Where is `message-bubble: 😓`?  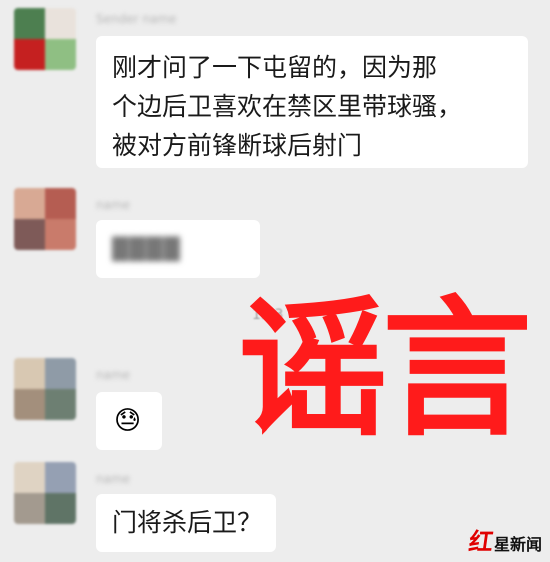 message-bubble: 😓 is located at coordinates (129, 421).